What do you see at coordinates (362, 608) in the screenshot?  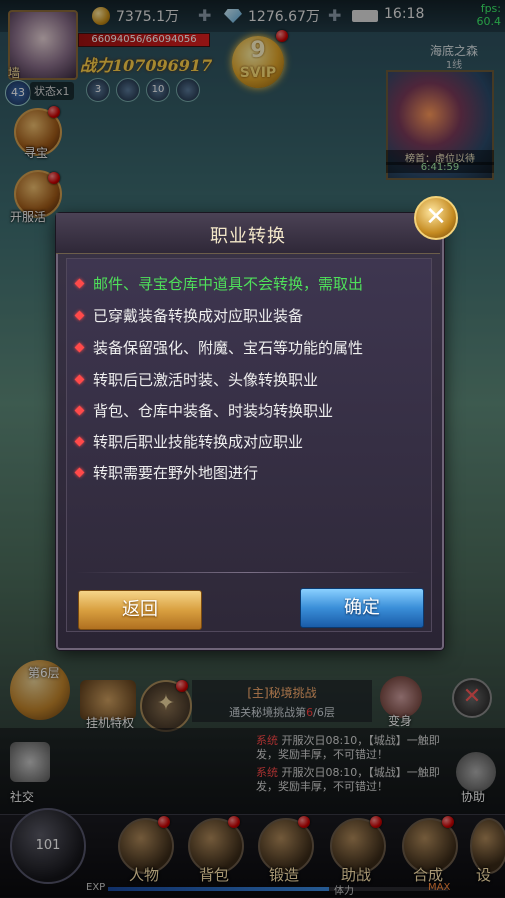 I see `confirm-button: 确定` at bounding box center [362, 608].